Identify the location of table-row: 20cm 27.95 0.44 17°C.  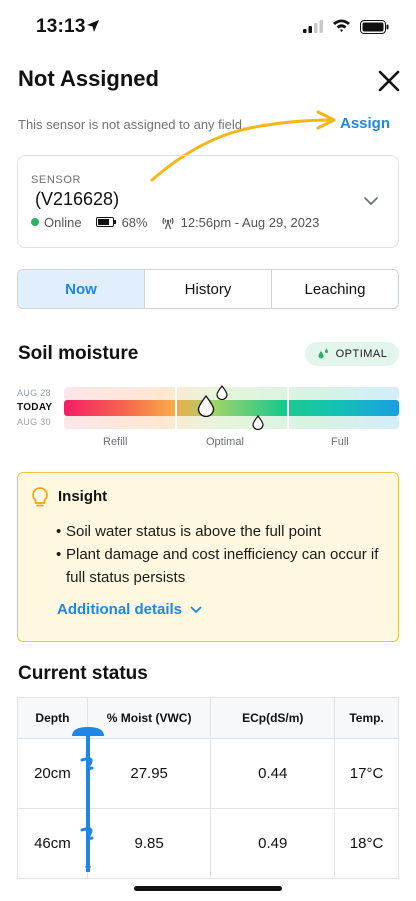
(208, 773).